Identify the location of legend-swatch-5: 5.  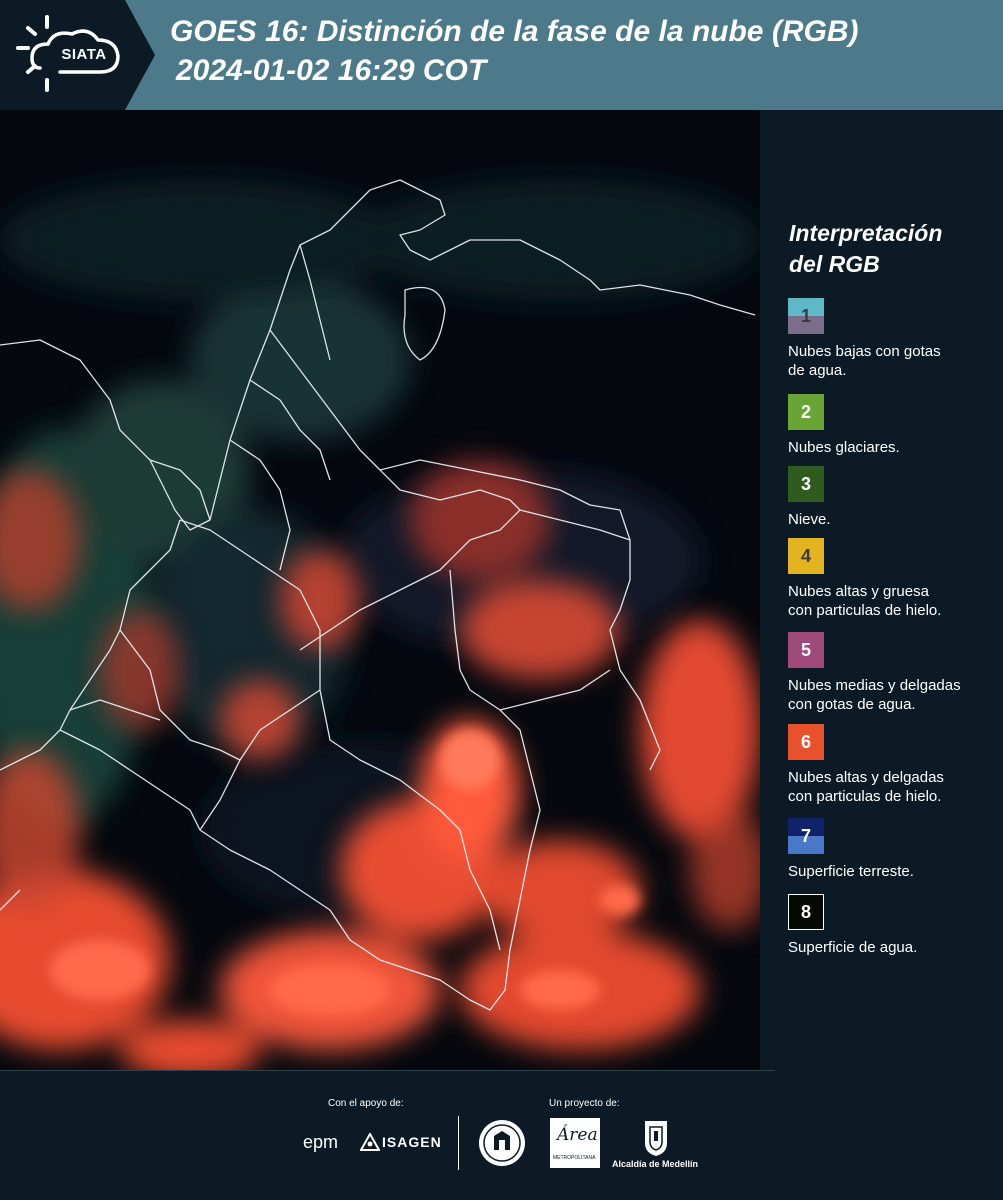
(806, 650).